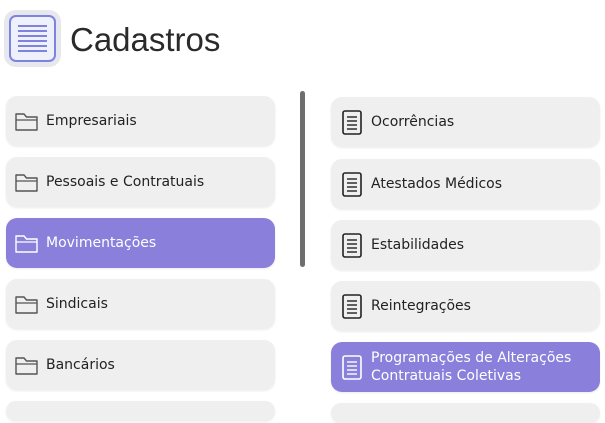 The image size is (605, 423). I want to click on menu-item-atestados-medicos: Atestados Médicos, so click(465, 184).